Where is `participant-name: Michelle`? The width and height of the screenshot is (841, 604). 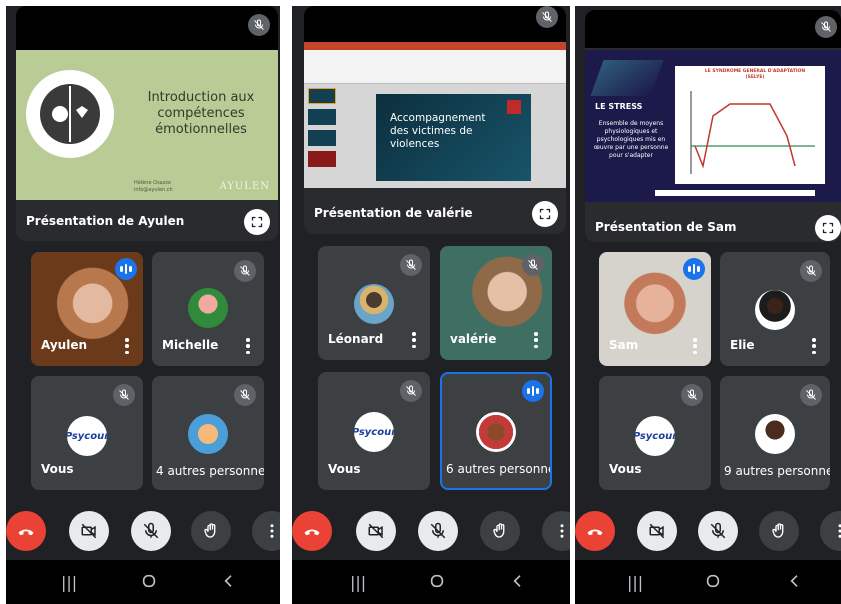 participant-name: Michelle is located at coordinates (190, 345).